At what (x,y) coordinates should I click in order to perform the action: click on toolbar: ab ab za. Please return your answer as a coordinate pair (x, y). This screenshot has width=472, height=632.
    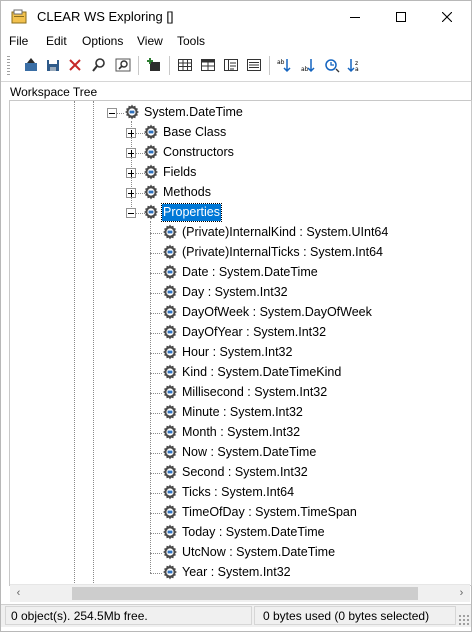
    Looking at the image, I should click on (236, 65).